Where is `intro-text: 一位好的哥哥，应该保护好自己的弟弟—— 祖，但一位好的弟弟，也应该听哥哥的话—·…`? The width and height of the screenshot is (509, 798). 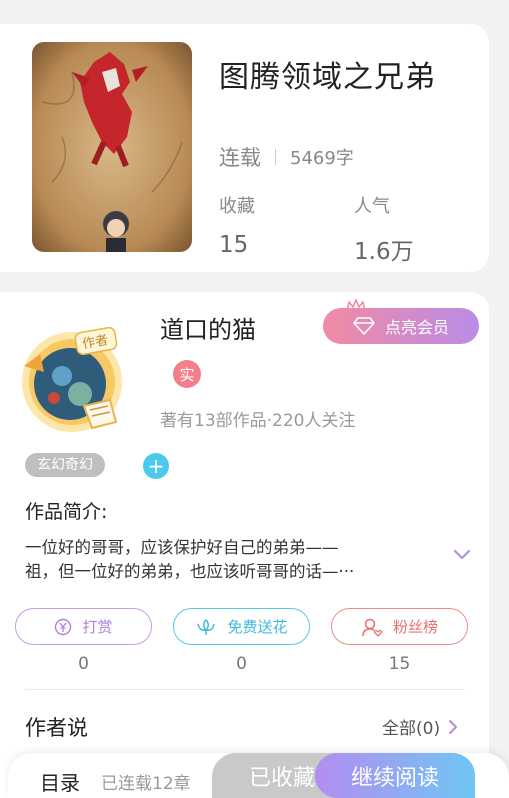
intro-text: 一位好的哥哥，应该保护好自己的弟弟—— 祖，但一位好的弟弟，也应该听哥哥的话—·… is located at coordinates (229, 560).